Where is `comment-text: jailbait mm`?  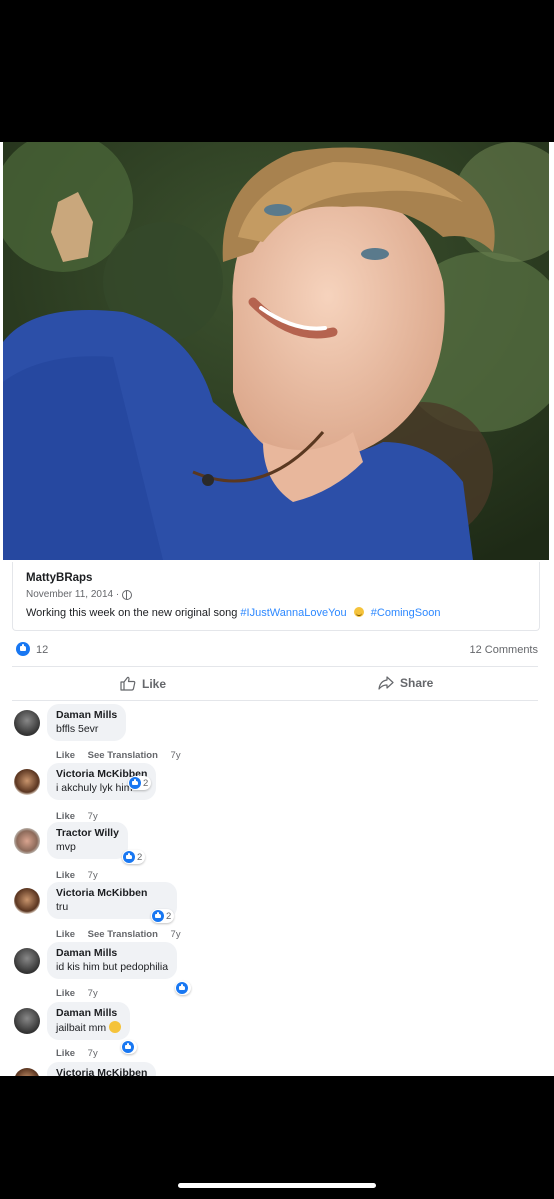 comment-text: jailbait mm is located at coordinates (89, 1027).